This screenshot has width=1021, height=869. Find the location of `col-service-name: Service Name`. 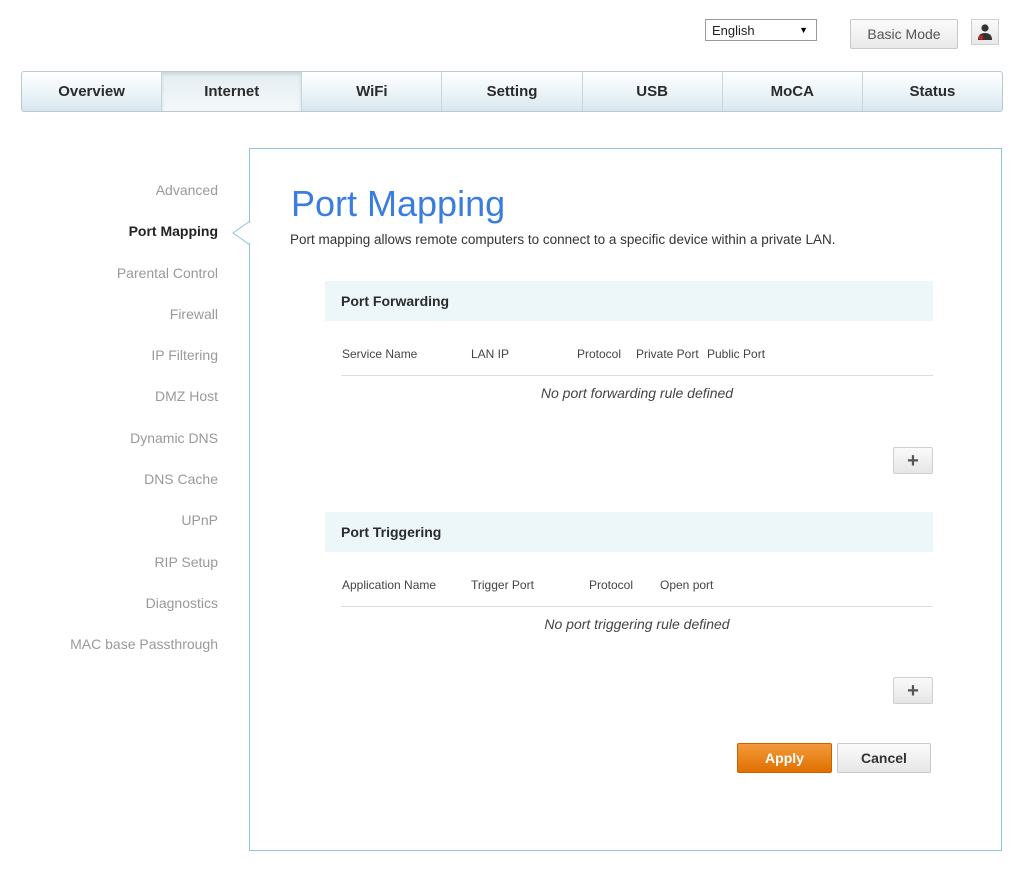

col-service-name: Service Name is located at coordinates (380, 354).